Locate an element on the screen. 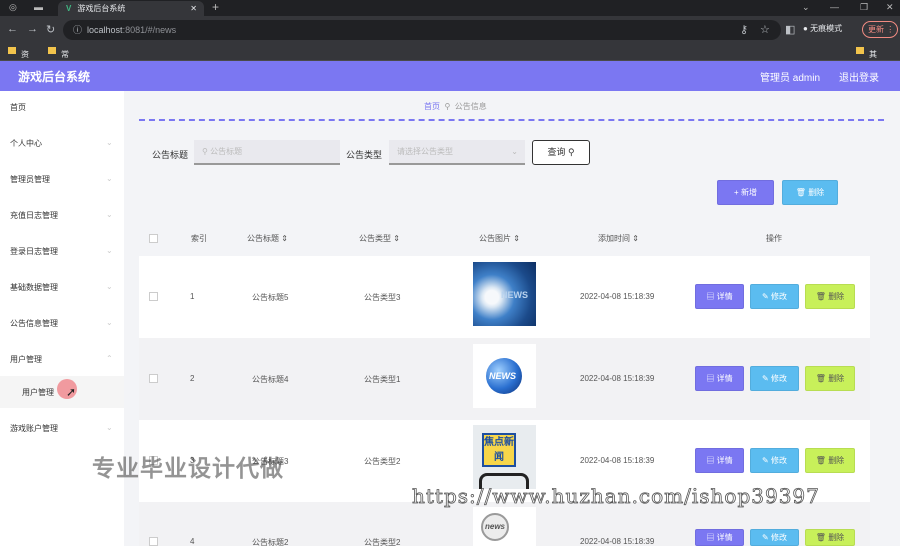 The image size is (900, 546). tab-search-icon: ⌄ is located at coordinates (806, 7).